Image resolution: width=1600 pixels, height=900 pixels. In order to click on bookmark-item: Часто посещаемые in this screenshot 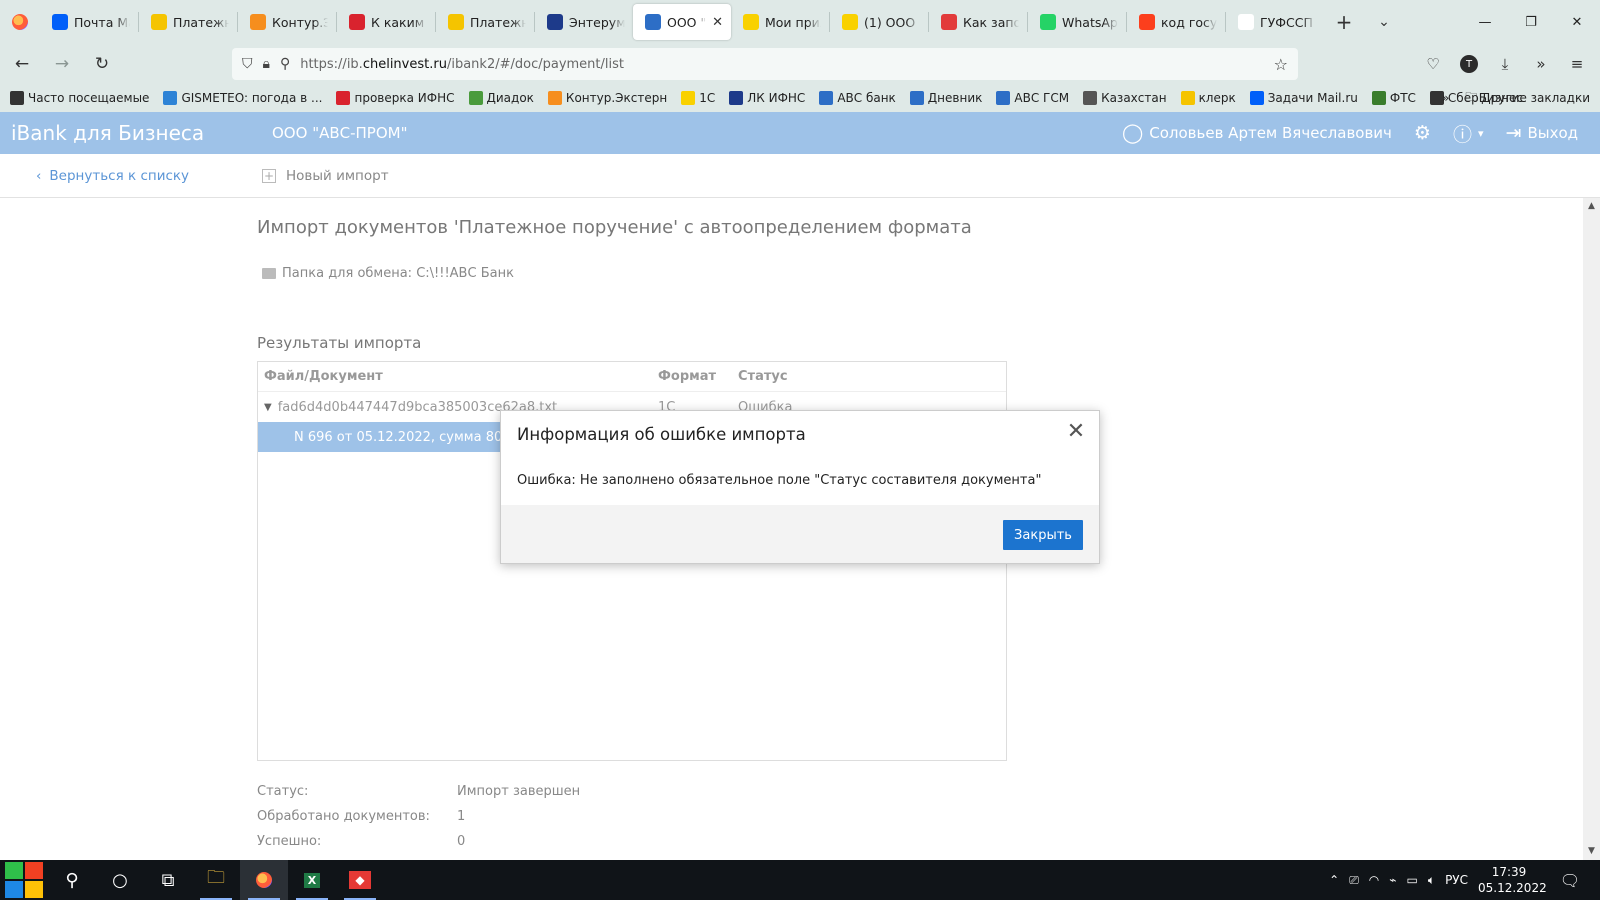, I will do `click(79, 98)`.